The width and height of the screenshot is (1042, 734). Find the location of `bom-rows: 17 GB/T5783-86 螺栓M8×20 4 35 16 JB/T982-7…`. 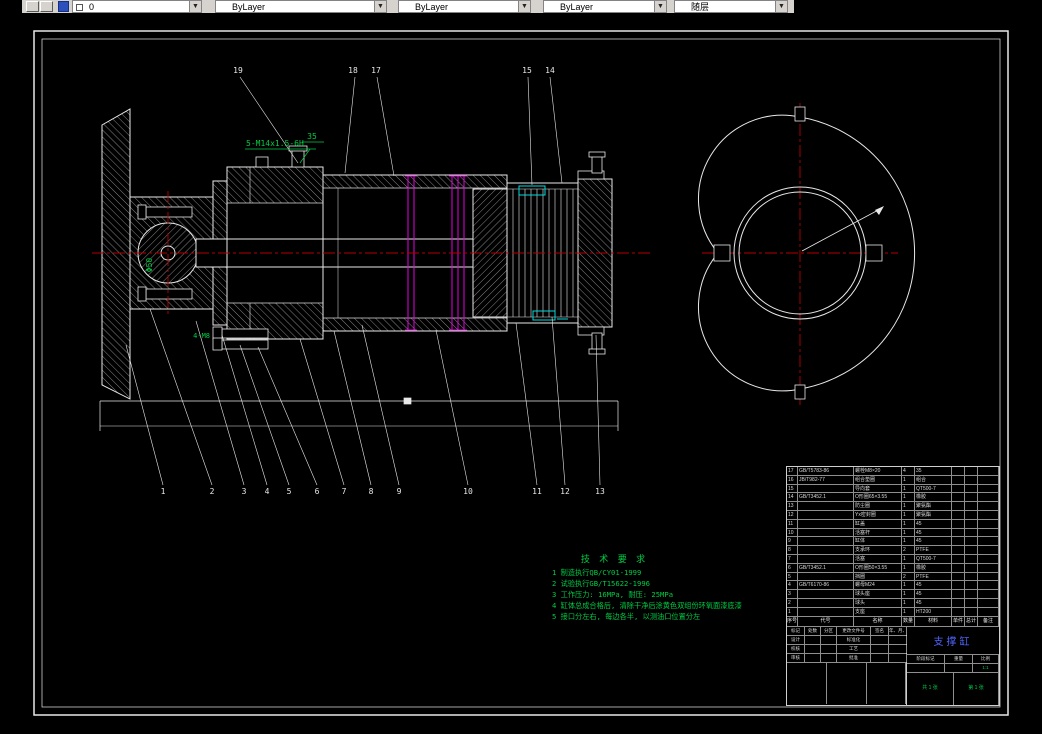

bom-rows: 17 GB/T5783-86 螺栓M8×20 4 35 16 JB/T982-7… is located at coordinates (893, 542).